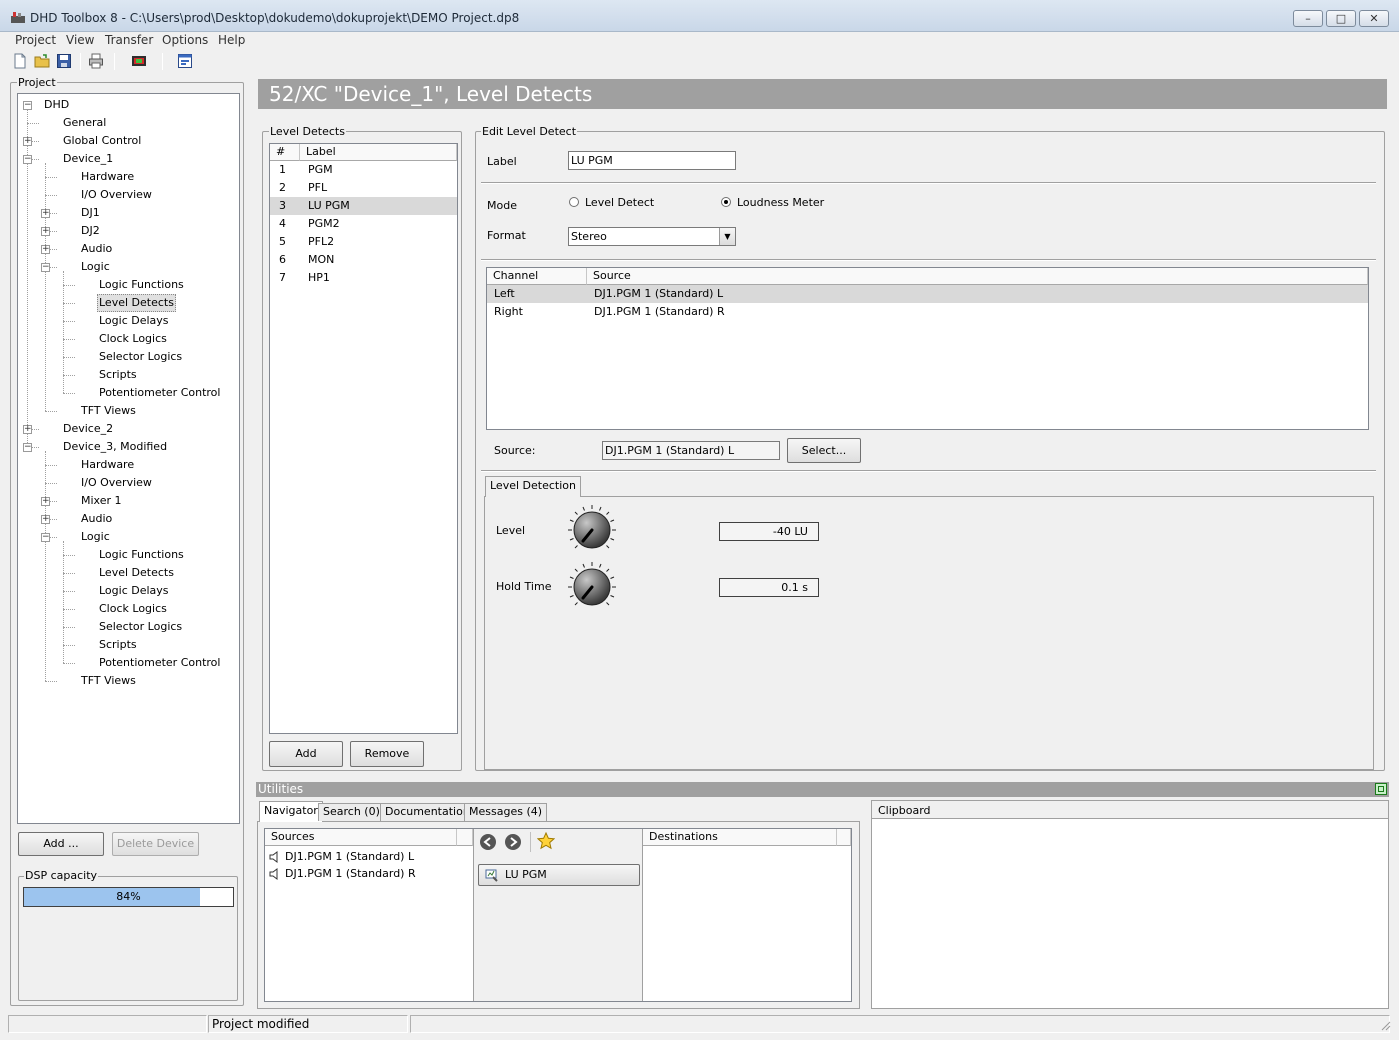 The image size is (1399, 1040). I want to click on column-header-label: Label, so click(378, 152).